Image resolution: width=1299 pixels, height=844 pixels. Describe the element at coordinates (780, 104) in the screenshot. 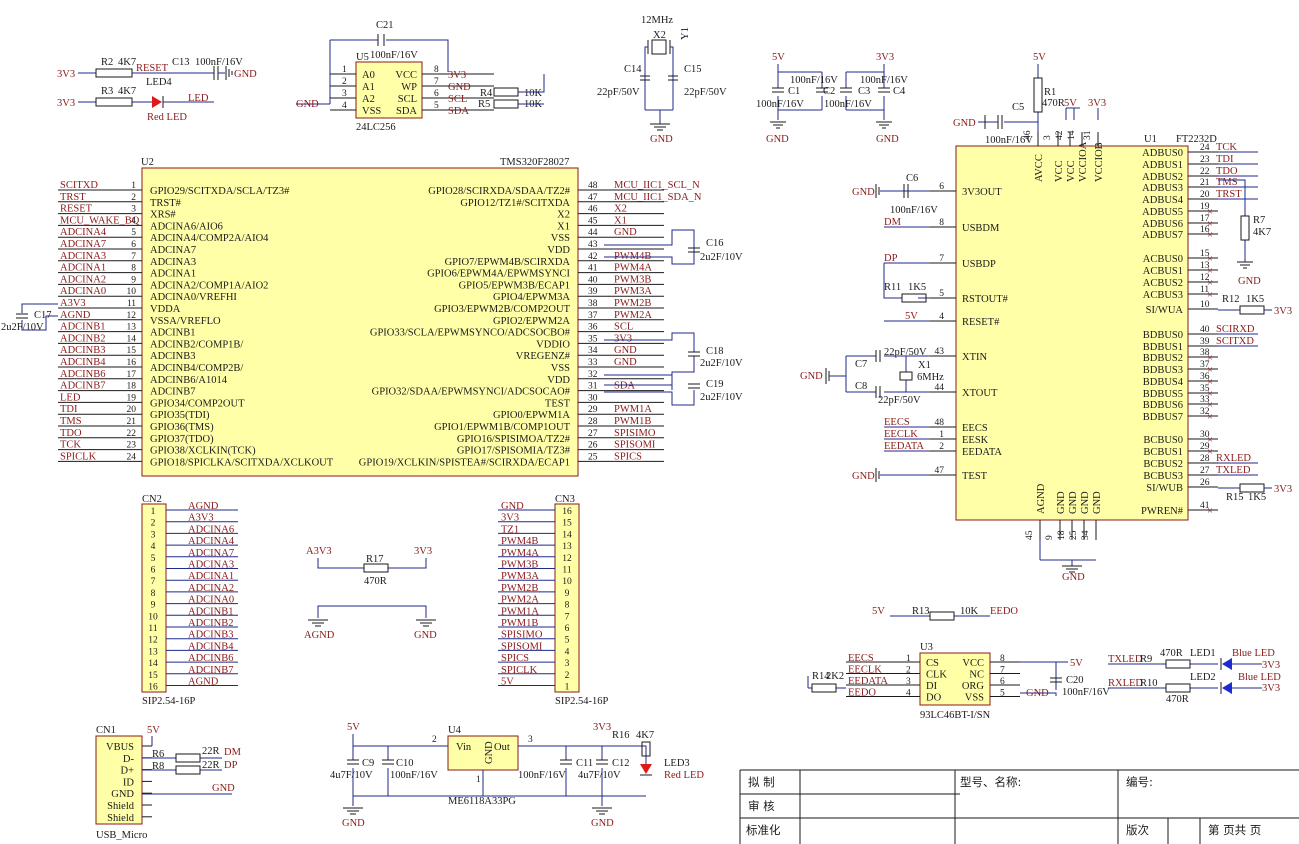

I see `c1-val: 100nF/16V` at that location.